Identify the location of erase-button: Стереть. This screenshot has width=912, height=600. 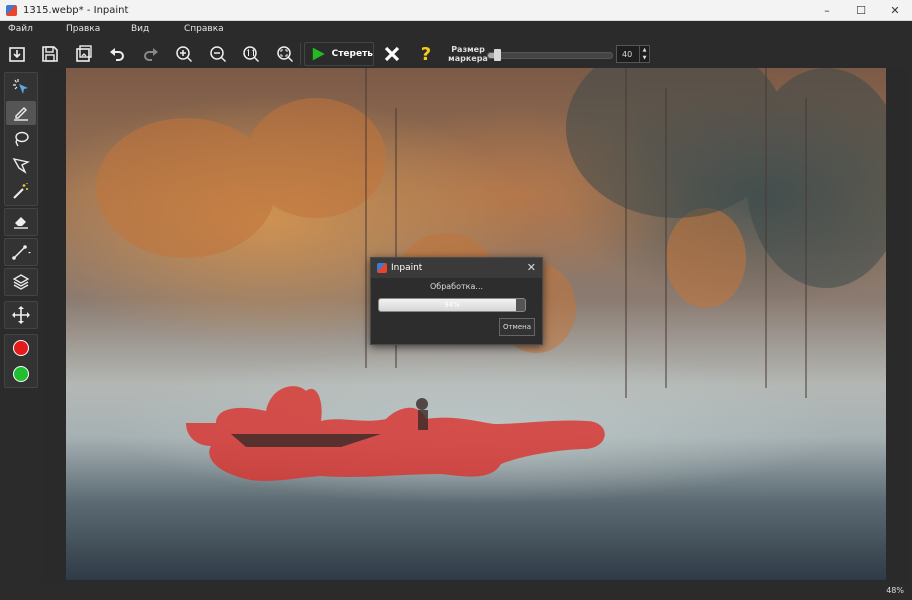
(339, 54).